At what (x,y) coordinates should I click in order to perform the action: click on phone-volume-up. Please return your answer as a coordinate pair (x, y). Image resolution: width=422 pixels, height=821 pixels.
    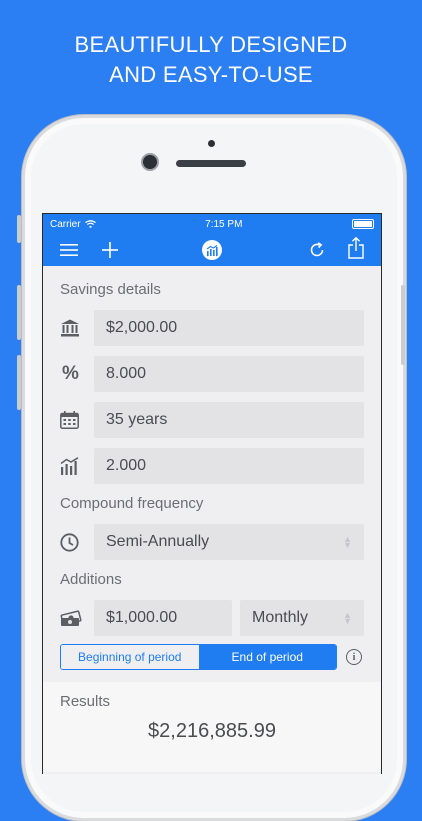
    Looking at the image, I should click on (19, 312).